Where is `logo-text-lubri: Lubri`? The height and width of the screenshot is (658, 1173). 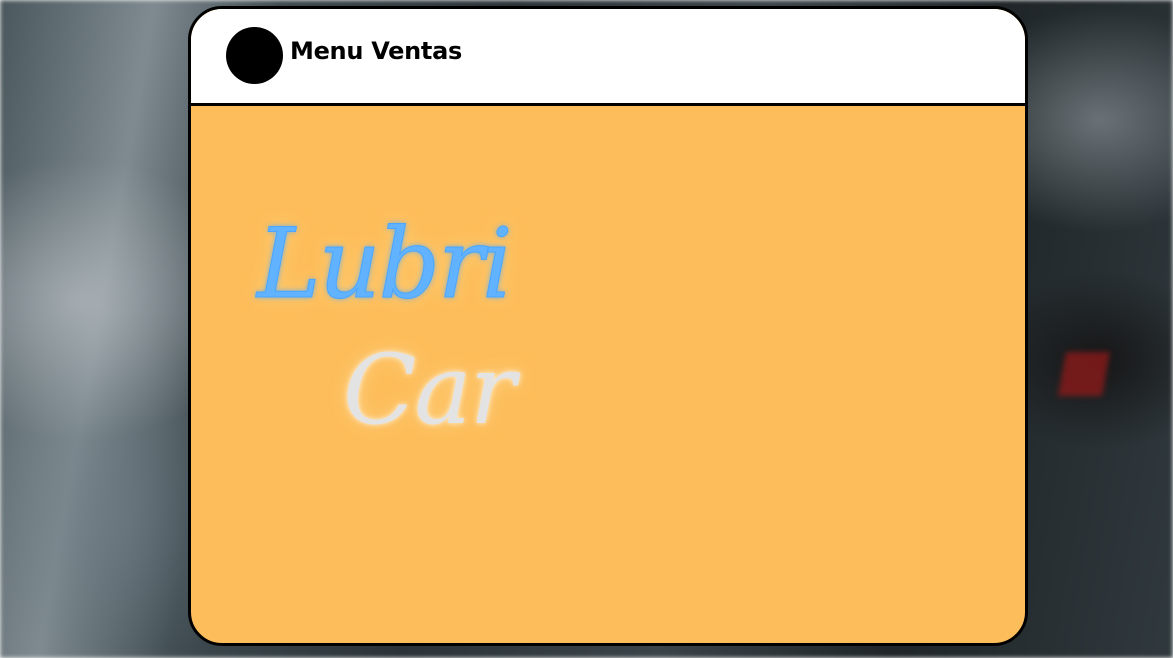 logo-text-lubri: Lubri is located at coordinates (385, 264).